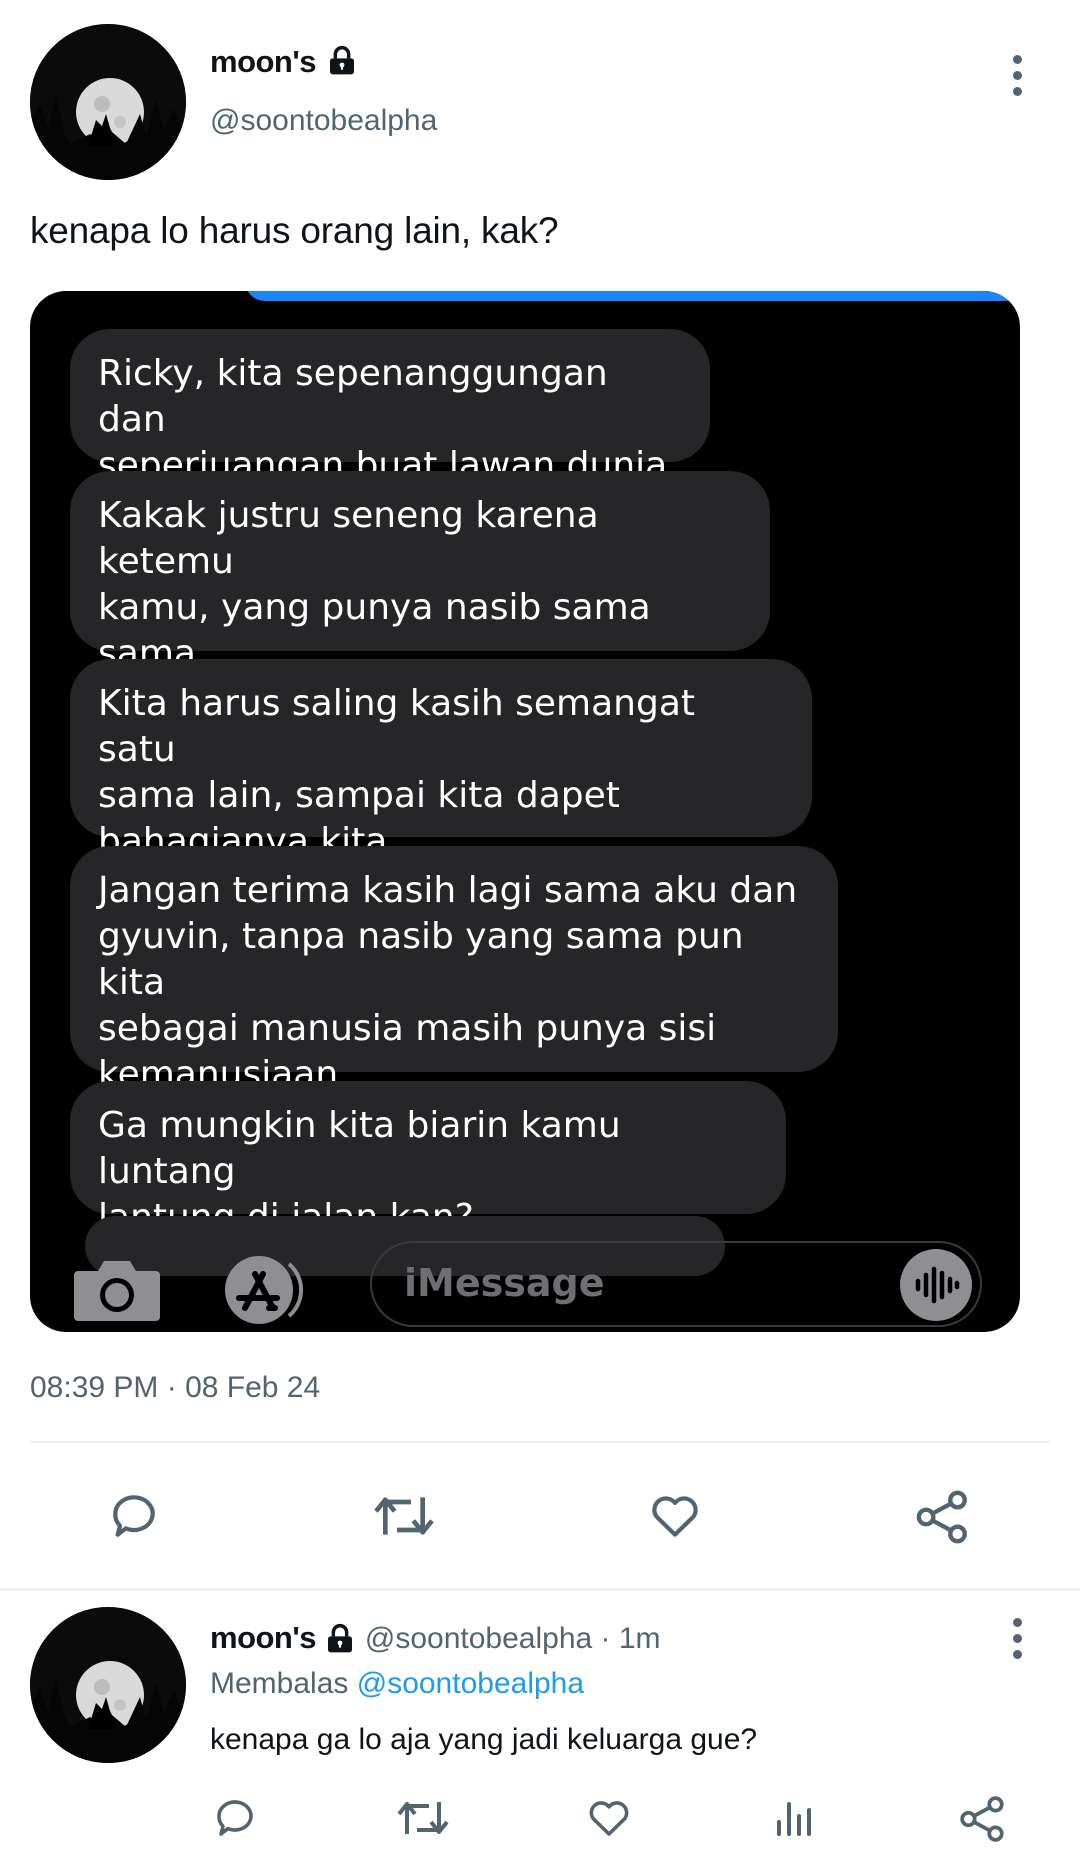 The height and width of the screenshot is (1869, 1080). What do you see at coordinates (294, 230) in the screenshot?
I see `tweet-text: kenapa lo harus orang lain, kak?` at bounding box center [294, 230].